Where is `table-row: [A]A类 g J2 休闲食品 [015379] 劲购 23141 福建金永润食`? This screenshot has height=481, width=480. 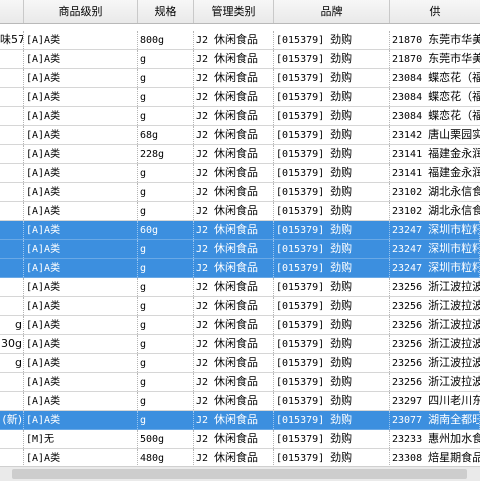 table-row: [A]A类 g J2 休闲食品 [015379] 劲购 23141 福建金永润食 is located at coordinates (240, 173).